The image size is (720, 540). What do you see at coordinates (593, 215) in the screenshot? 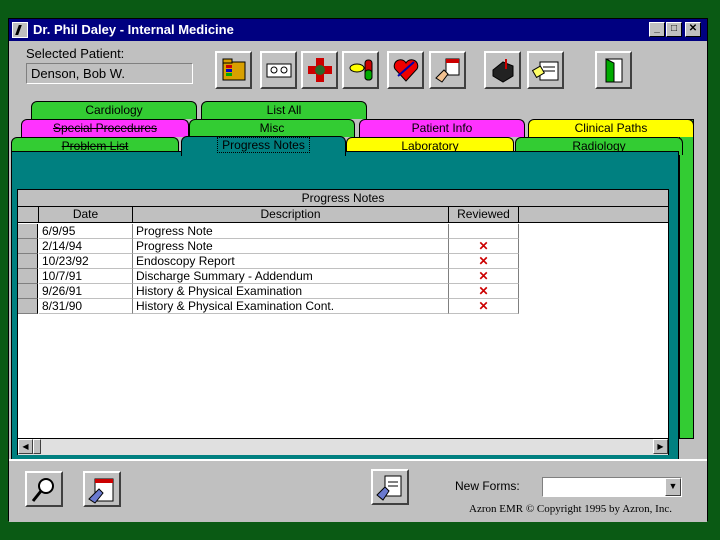
I see `column-header-empty` at bounding box center [593, 215].